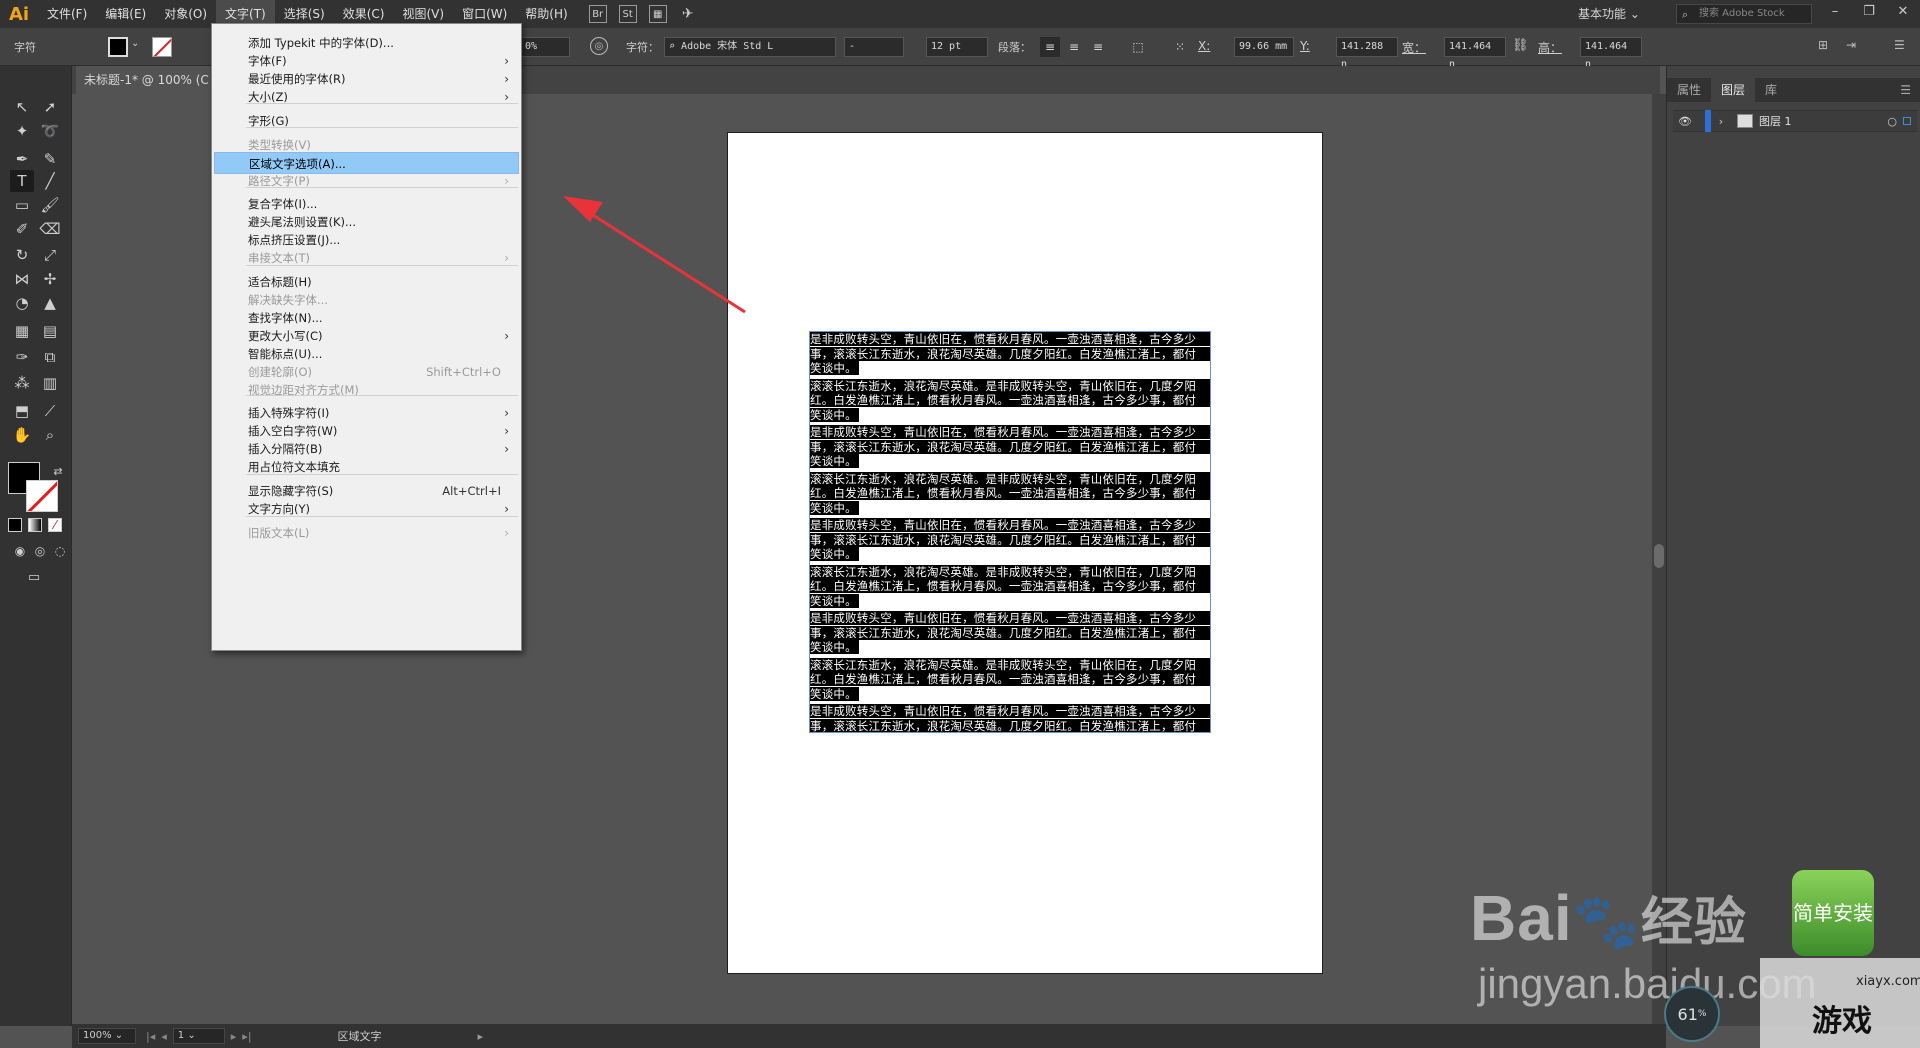 The image size is (1920, 1048). Describe the element at coordinates (957, 47) in the screenshot. I see `font-size-field: 12 pt` at that location.